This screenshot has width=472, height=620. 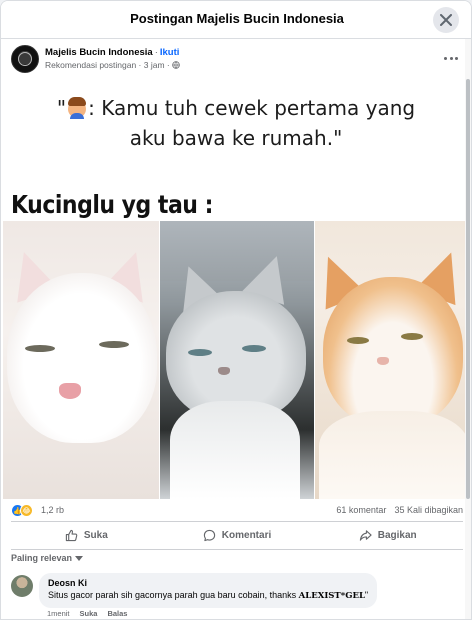 What do you see at coordinates (52, 510) in the screenshot?
I see `reaction-count: 1,2 rb` at bounding box center [52, 510].